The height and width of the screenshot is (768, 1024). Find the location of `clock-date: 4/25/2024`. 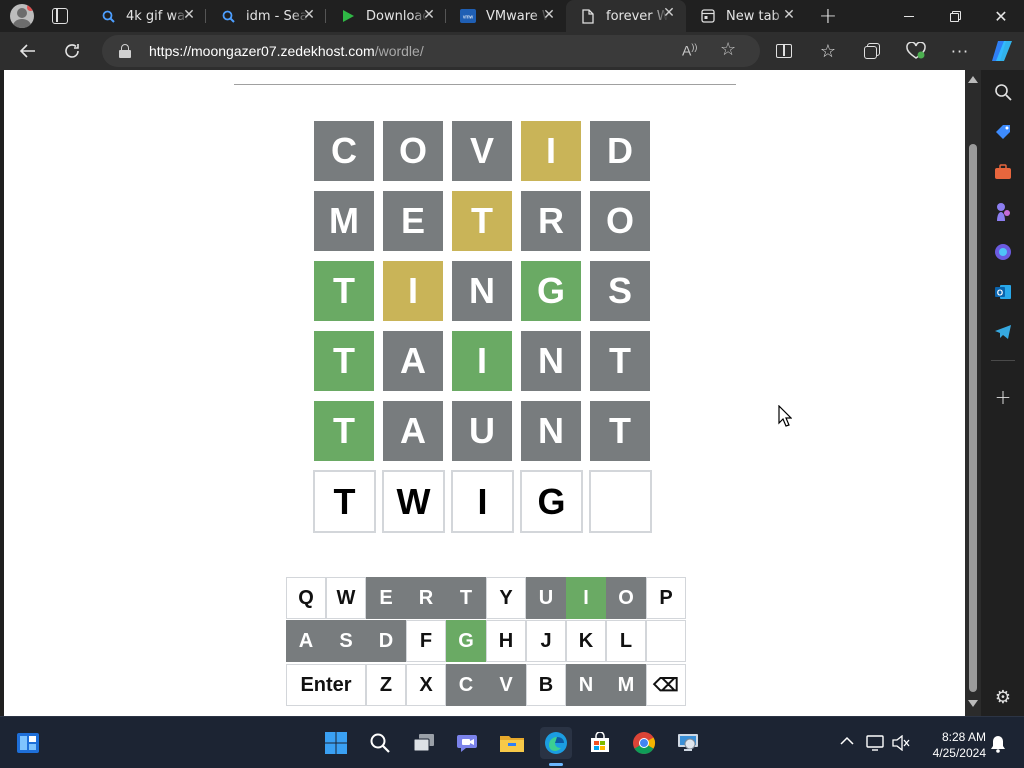

clock-date: 4/25/2024 is located at coordinates (959, 753).